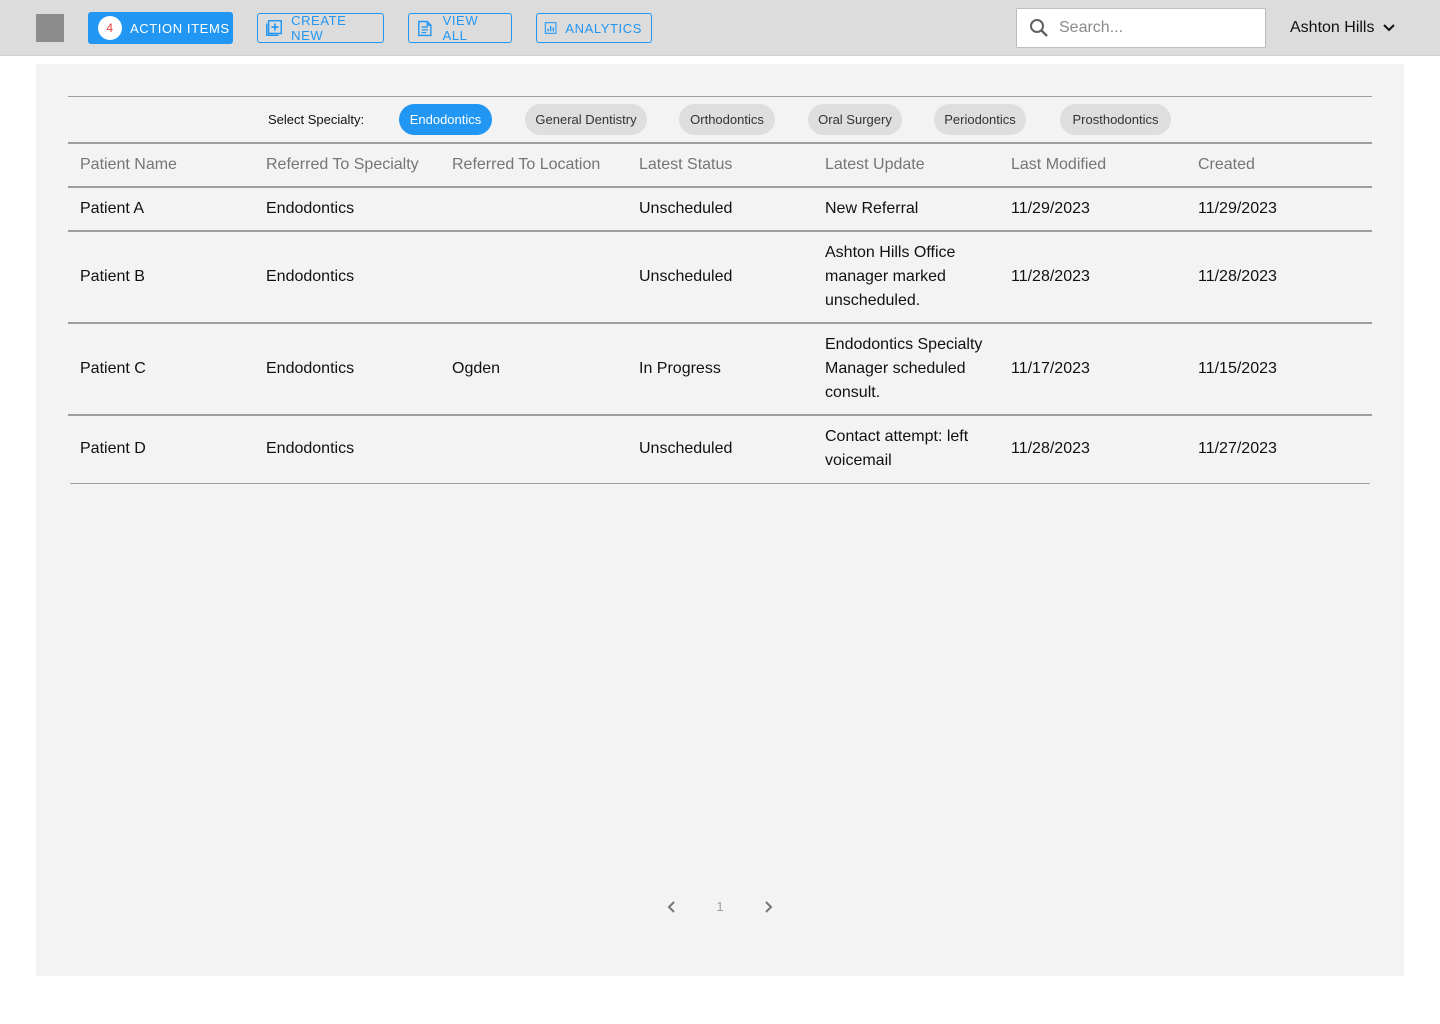 This screenshot has width=1440, height=1024. I want to click on add-box-icon, so click(274, 28).